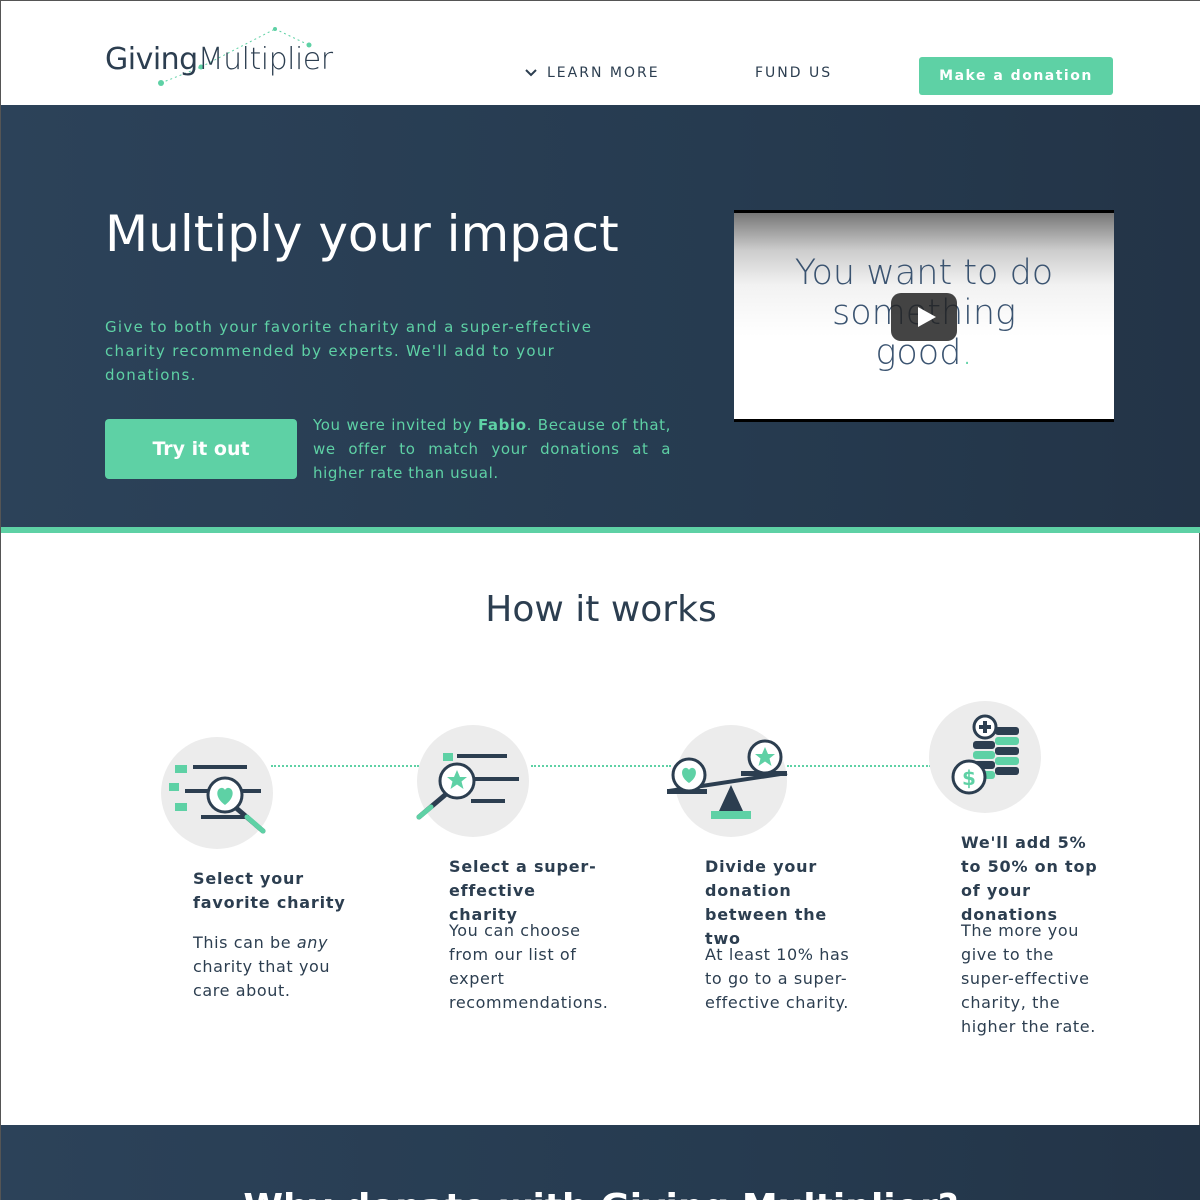  What do you see at coordinates (924, 273) in the screenshot?
I see `video-line-1: You want to do` at bounding box center [924, 273].